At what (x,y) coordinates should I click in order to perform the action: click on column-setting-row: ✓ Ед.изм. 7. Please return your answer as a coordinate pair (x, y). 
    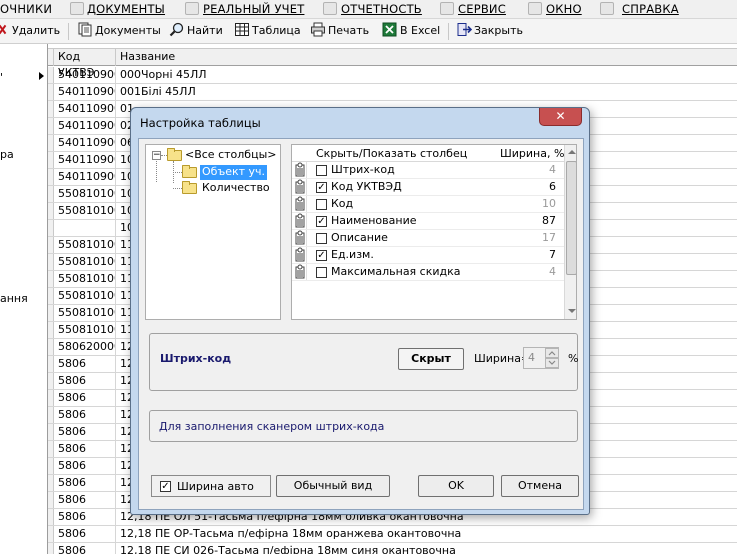
    Looking at the image, I should click on (428, 255).